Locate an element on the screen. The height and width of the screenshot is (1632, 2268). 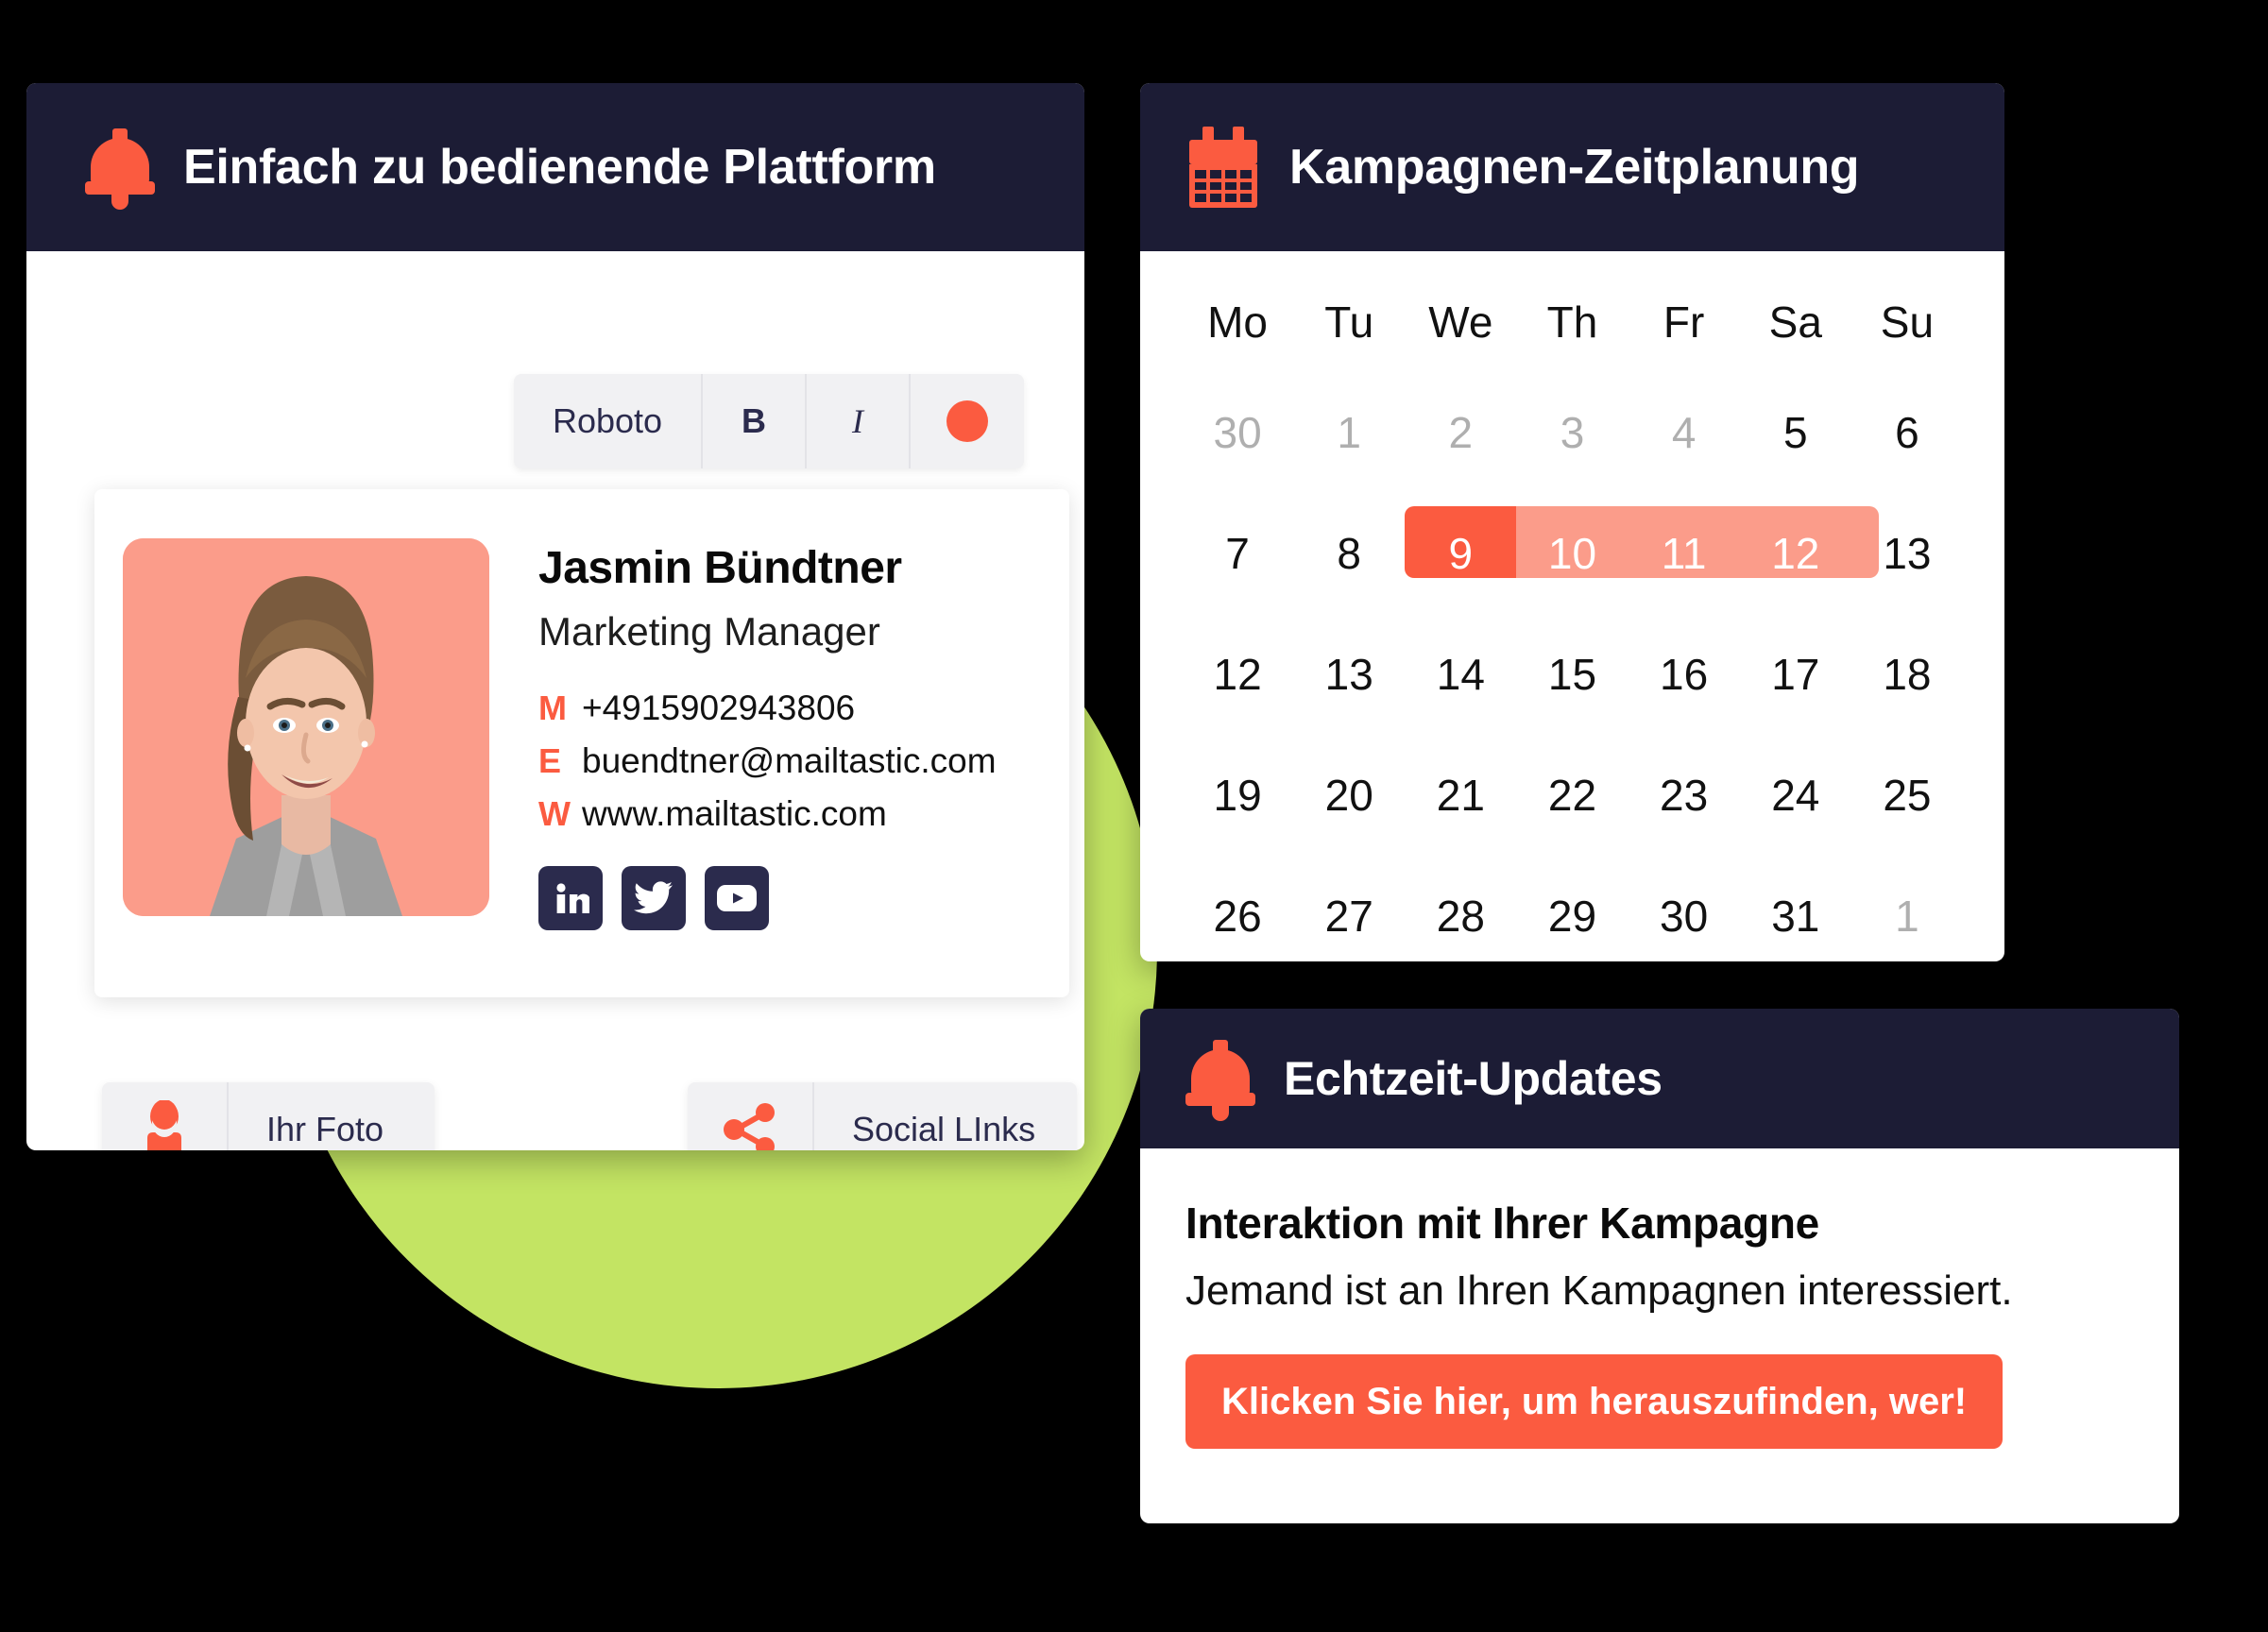
color-swatch-icon is located at coordinates (967, 421).